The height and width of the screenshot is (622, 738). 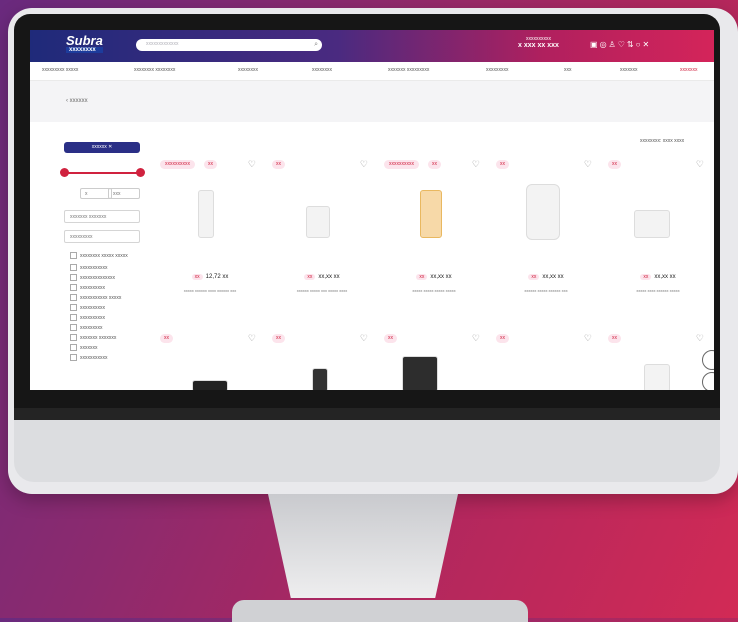 I want to click on product-title: xxxxx xxxx xxxxxx xxxxx, so click(x=658, y=291).